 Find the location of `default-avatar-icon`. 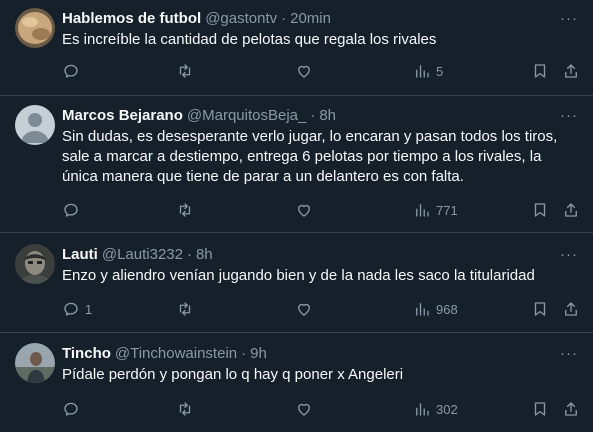

default-avatar-icon is located at coordinates (35, 125).